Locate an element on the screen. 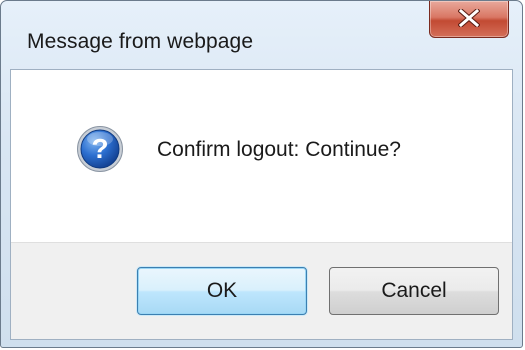 This screenshot has width=525, height=350. question-icon: ? is located at coordinates (100, 149).